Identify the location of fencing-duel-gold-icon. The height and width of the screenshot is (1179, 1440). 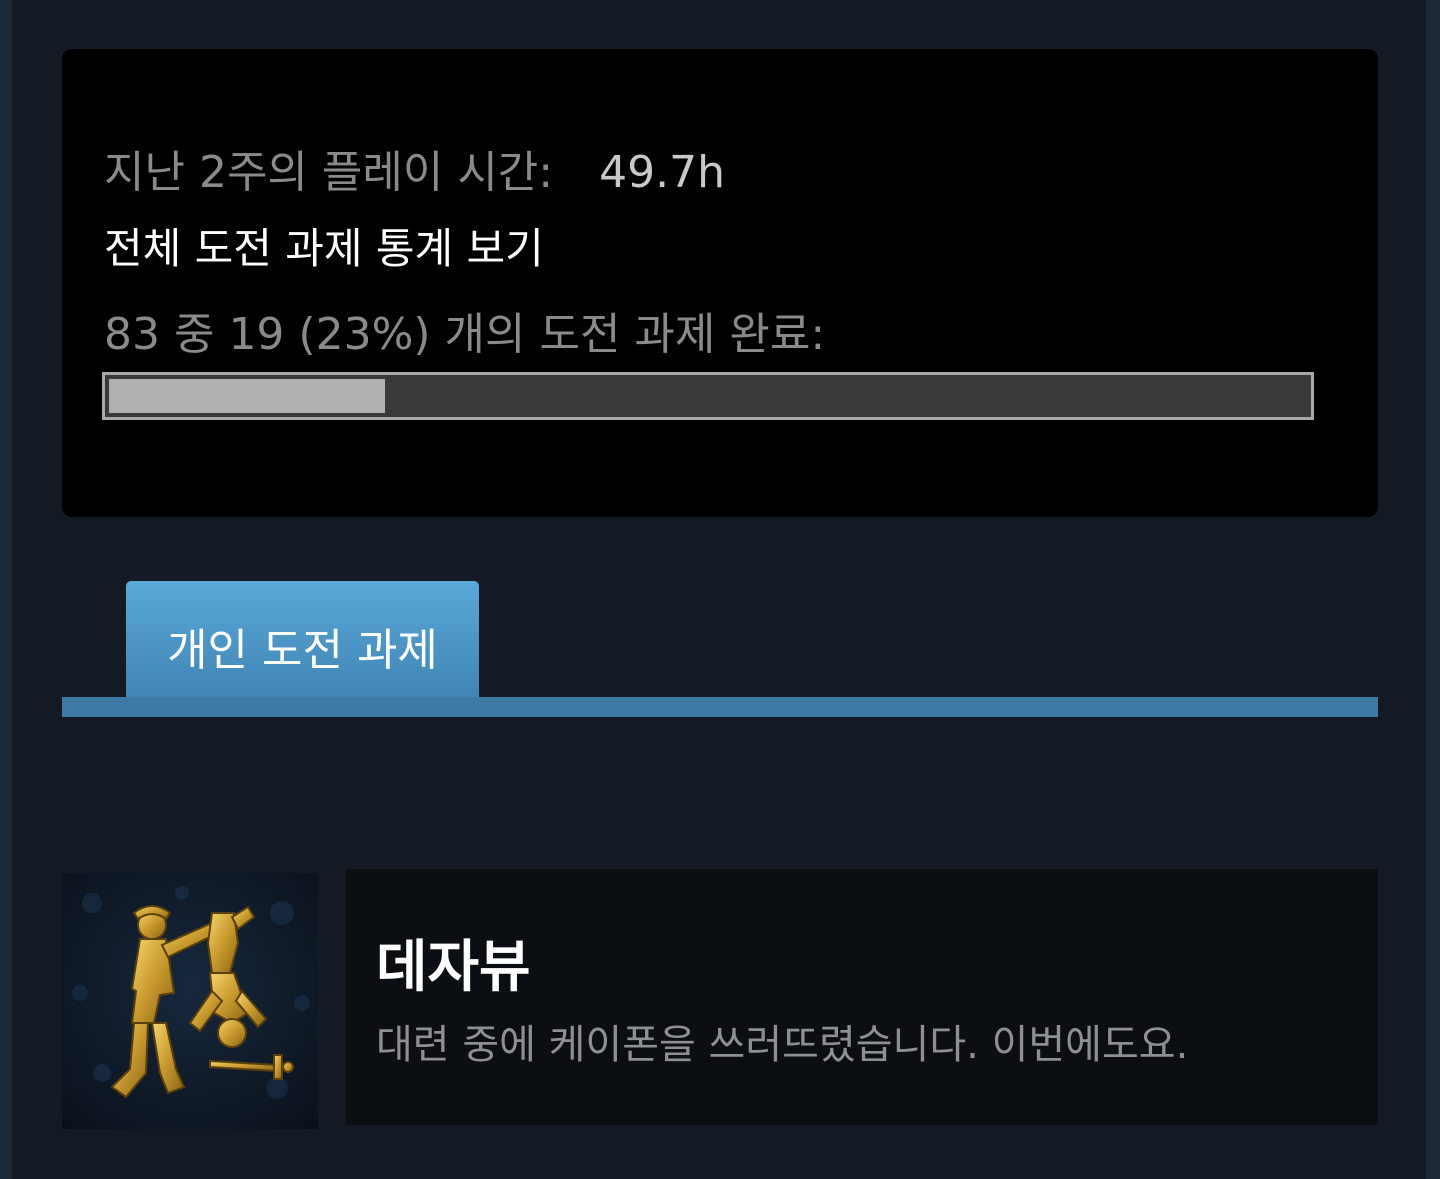
(190, 1001).